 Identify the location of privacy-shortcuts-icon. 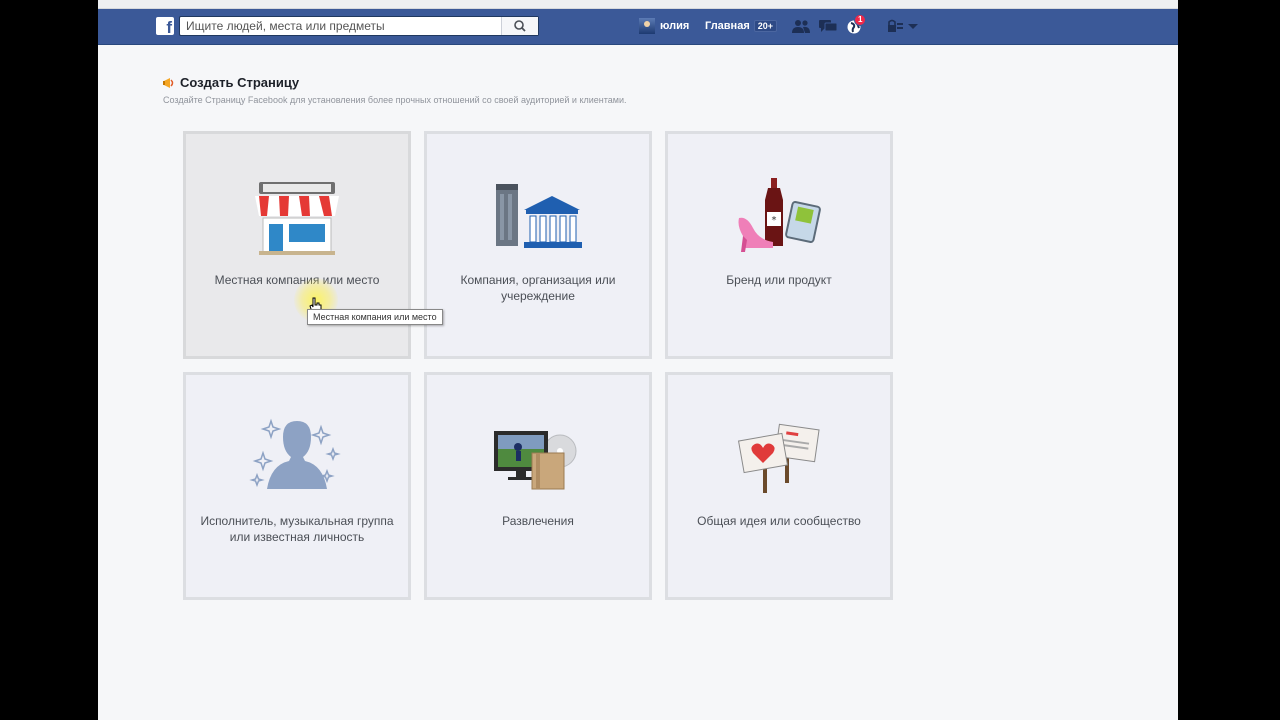
(895, 26).